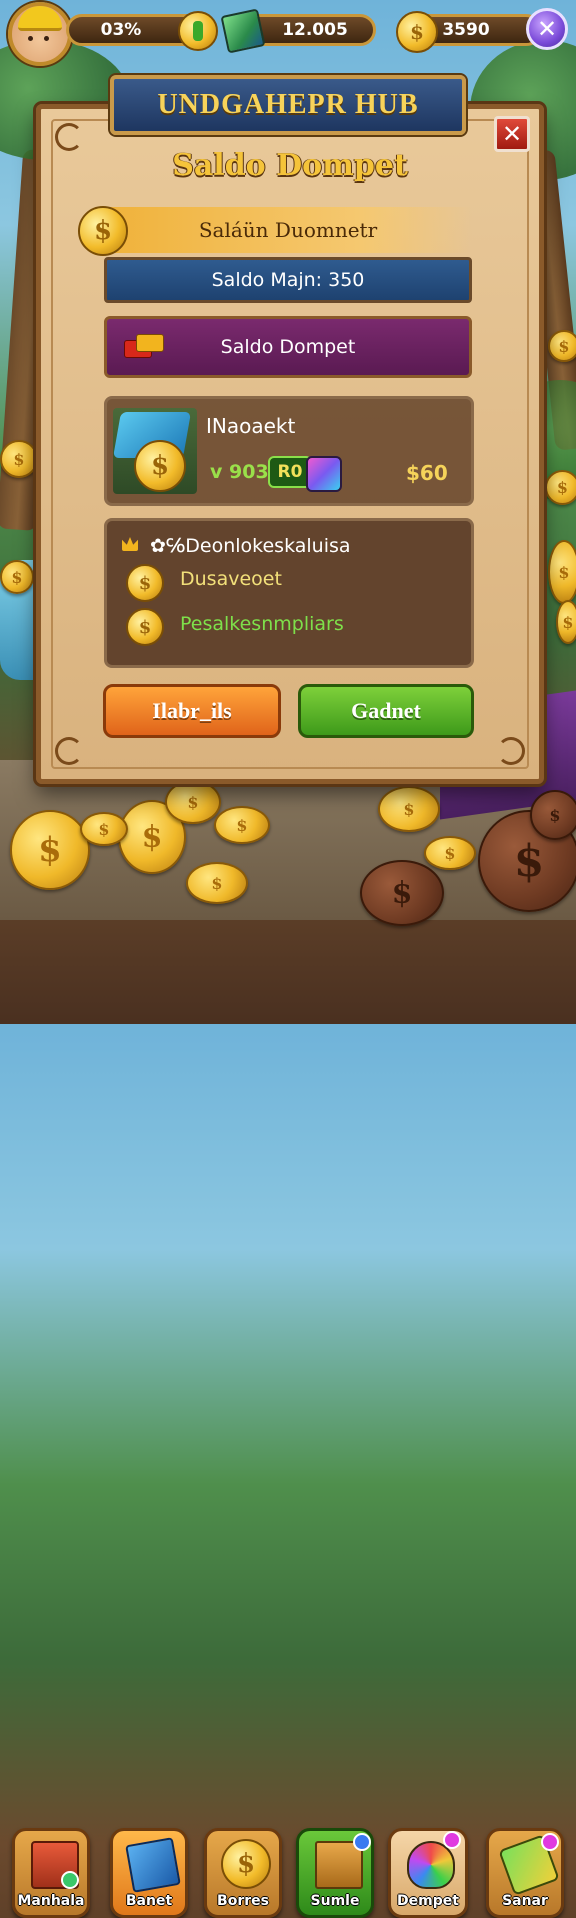 Image resolution: width=576 pixels, height=1918 pixels. What do you see at coordinates (525, 1873) in the screenshot?
I see `nav-button-sanar: Sanar` at bounding box center [525, 1873].